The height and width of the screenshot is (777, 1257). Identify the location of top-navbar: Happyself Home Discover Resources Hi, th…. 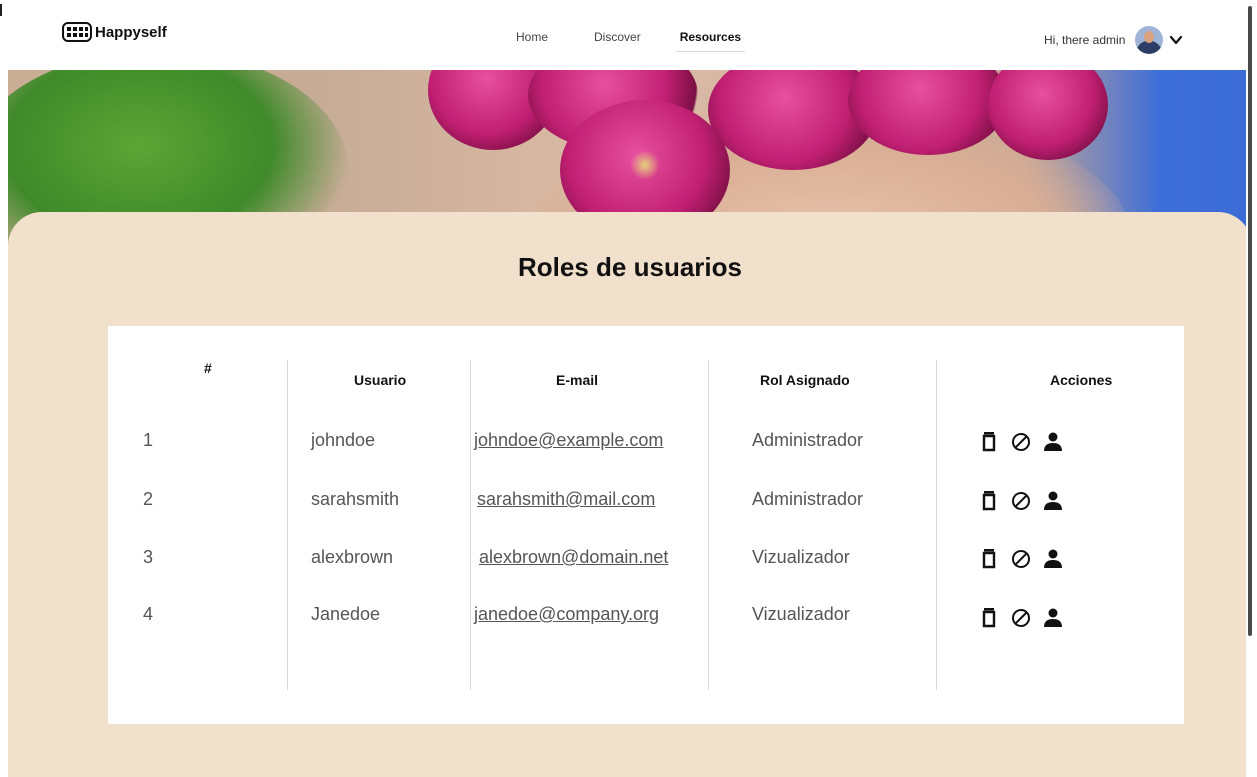
(625, 35).